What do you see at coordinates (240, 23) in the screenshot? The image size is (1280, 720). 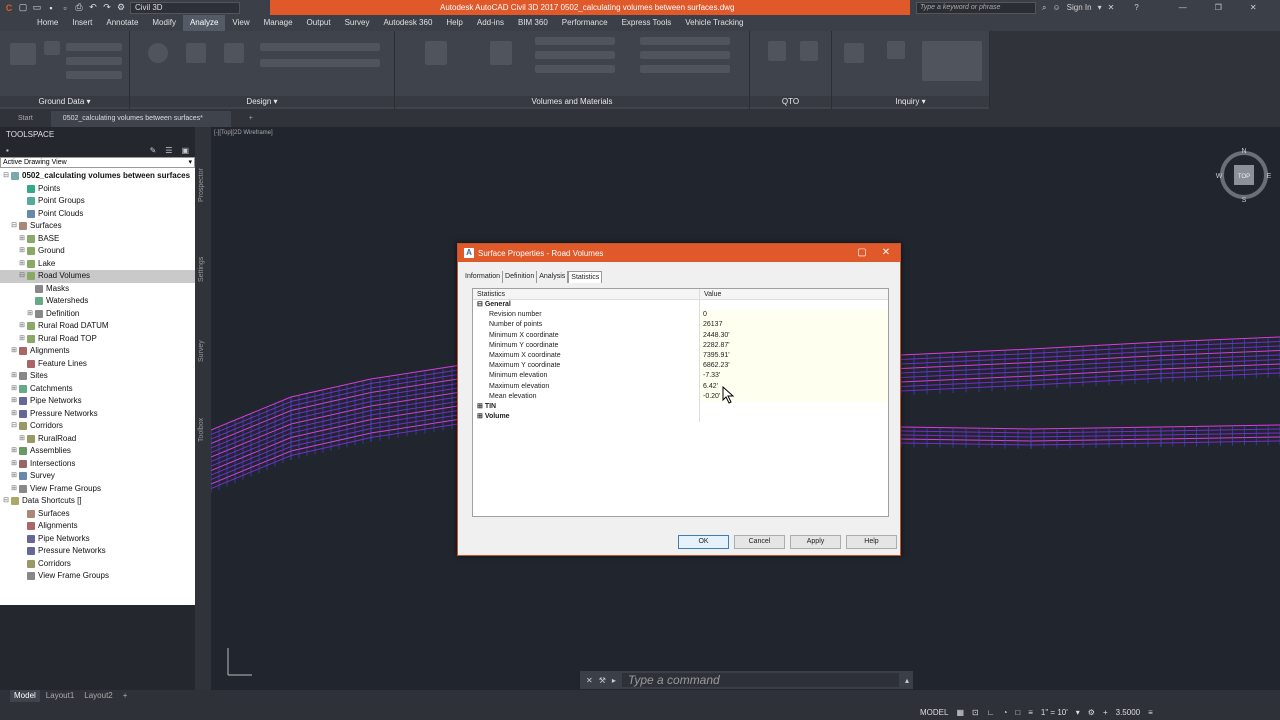 I see `menu-tab-view: View` at bounding box center [240, 23].